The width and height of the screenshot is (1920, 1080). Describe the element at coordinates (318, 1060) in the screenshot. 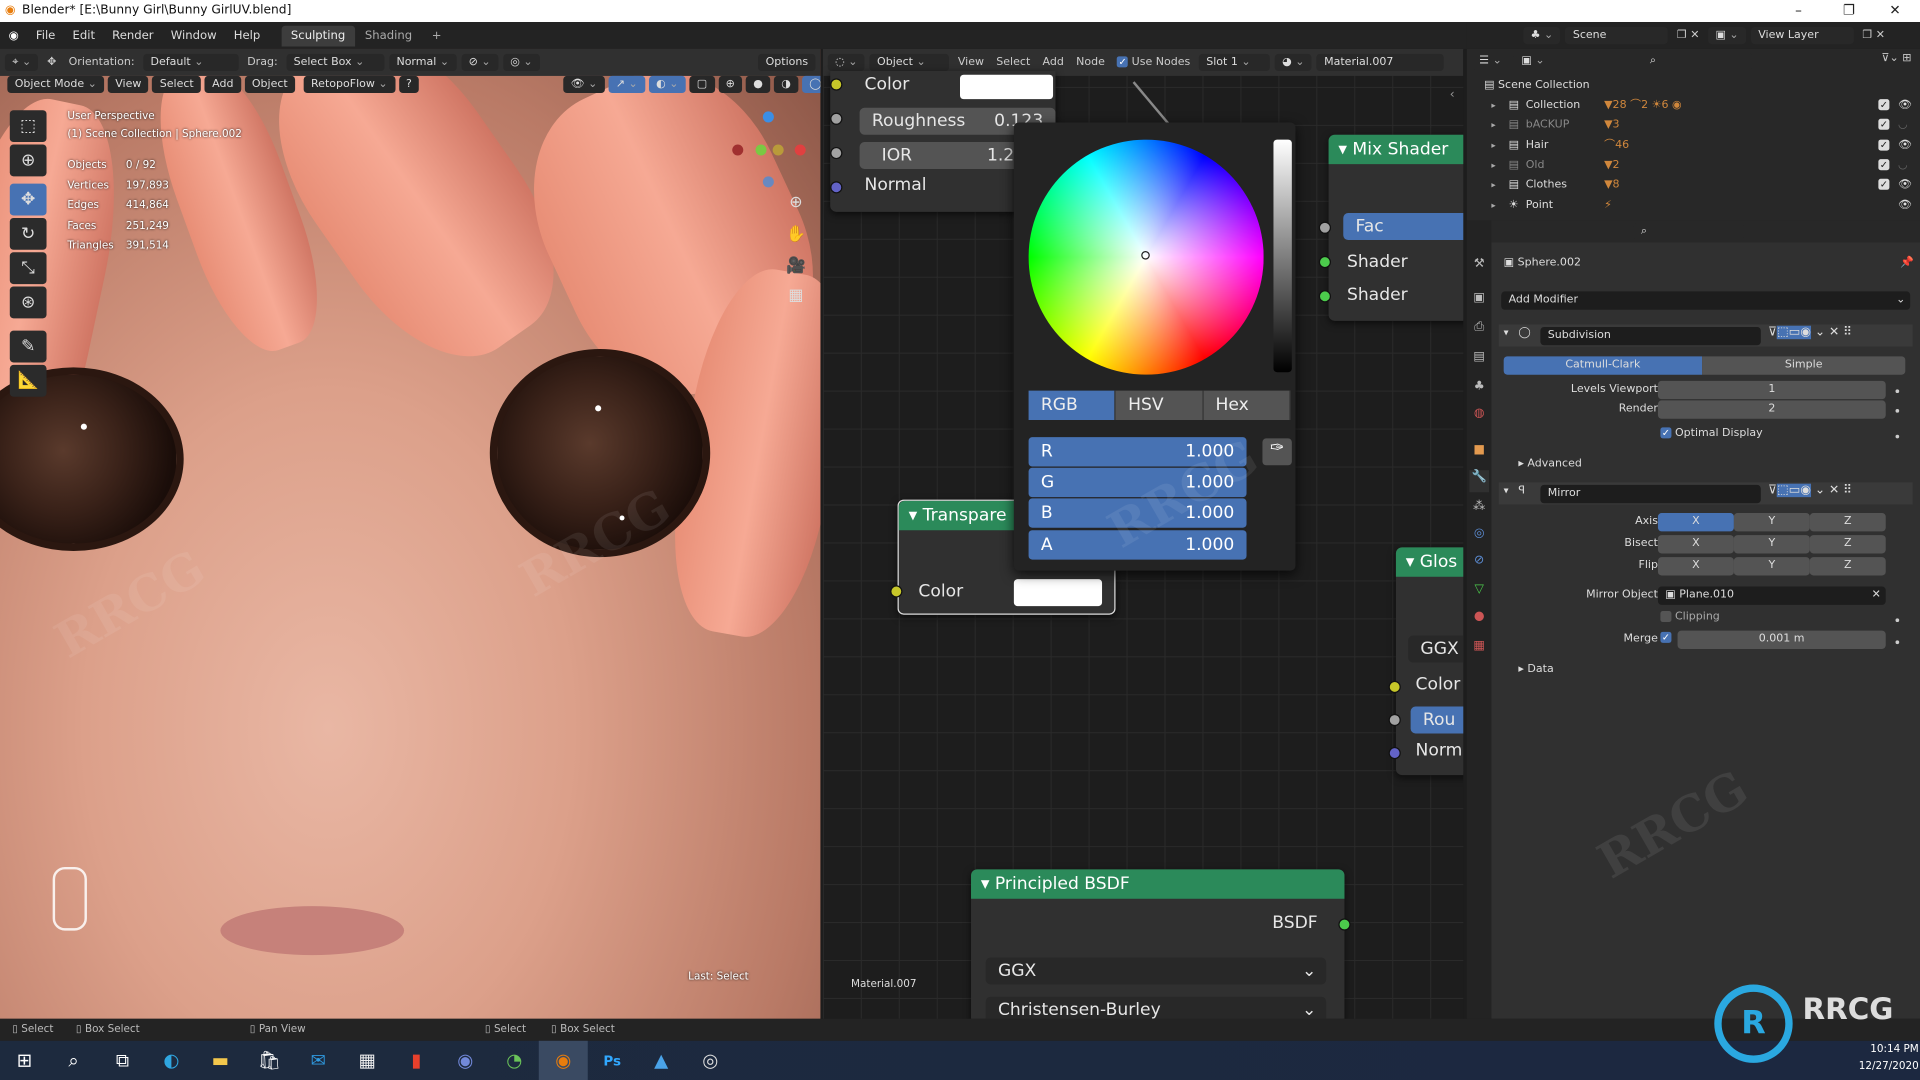

I see `mail-icon: ✉` at that location.